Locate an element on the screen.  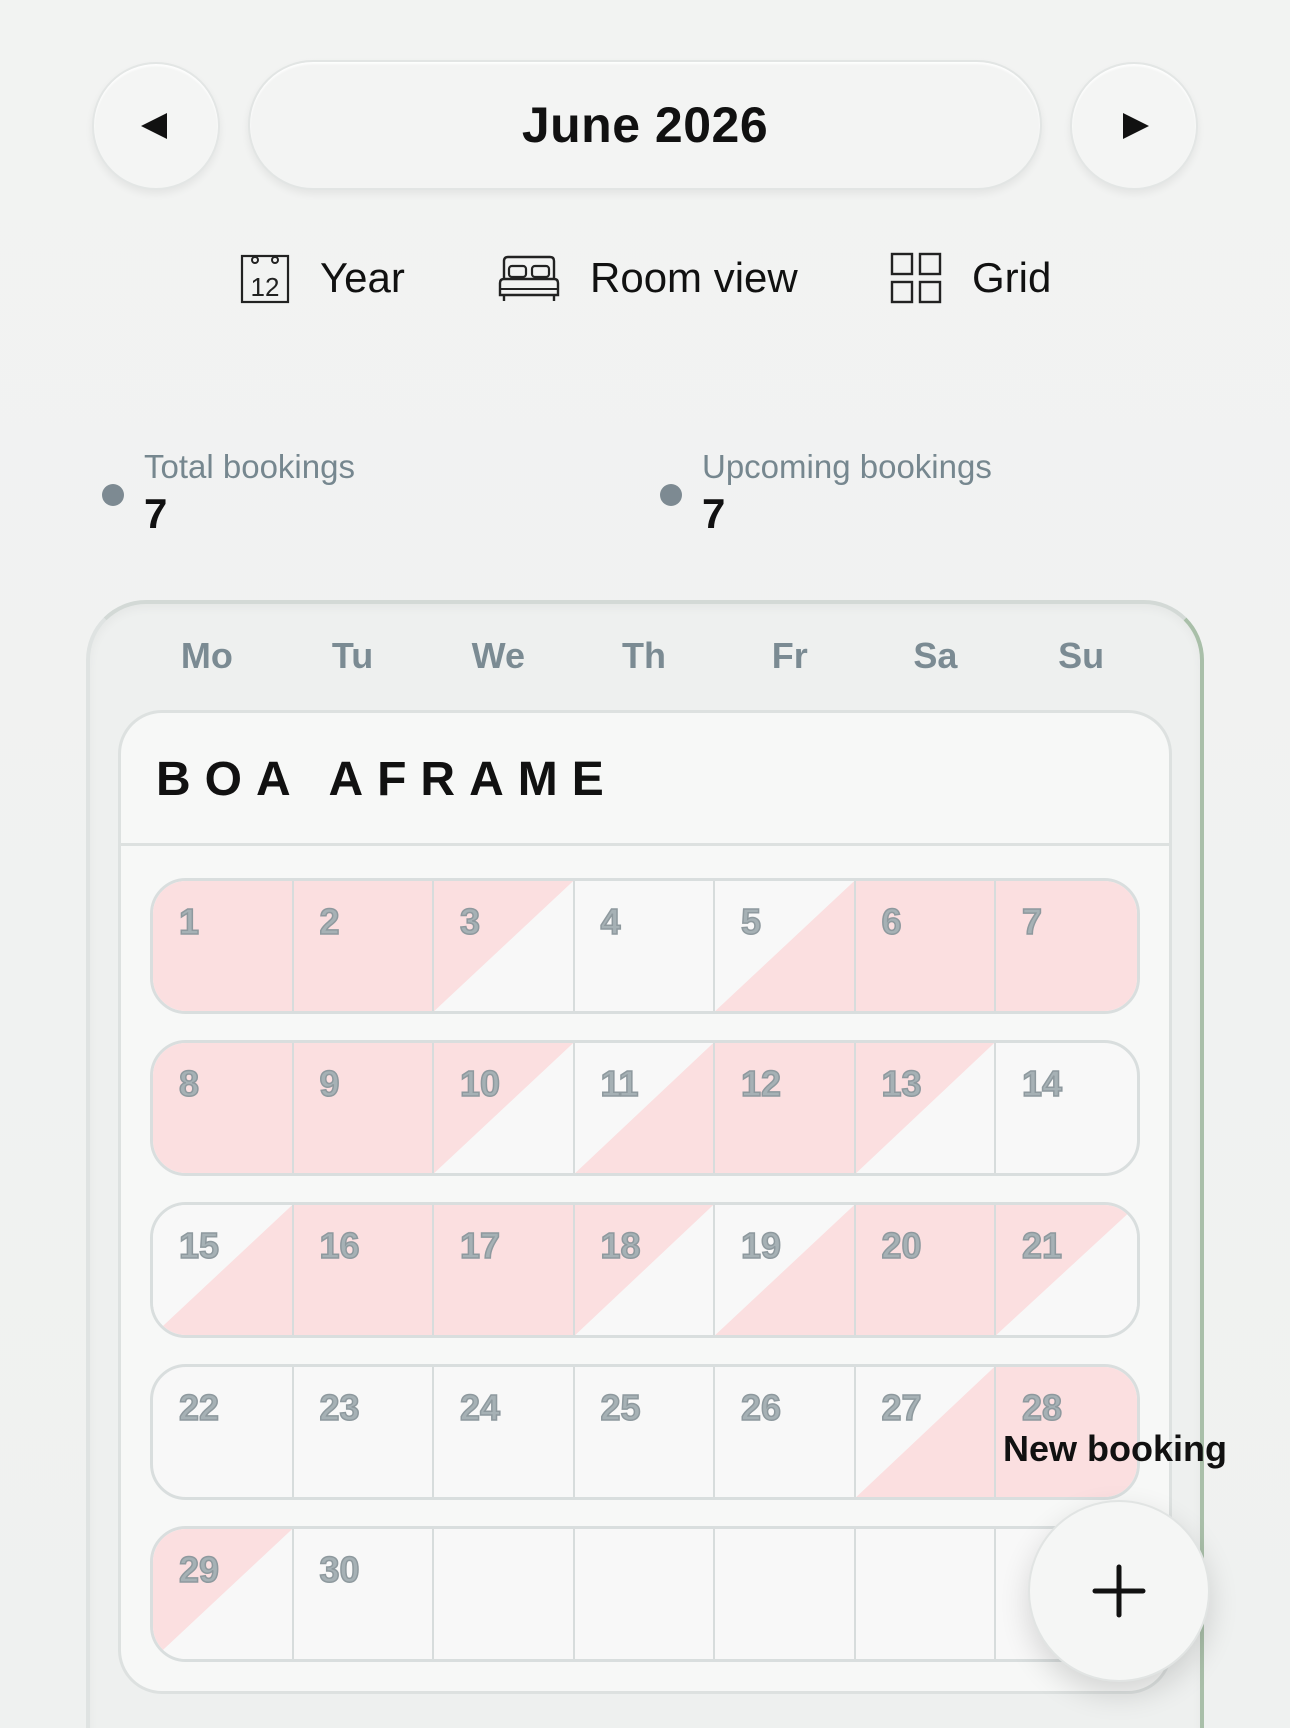
calendar-day-1: 1 is located at coordinates (223, 946).